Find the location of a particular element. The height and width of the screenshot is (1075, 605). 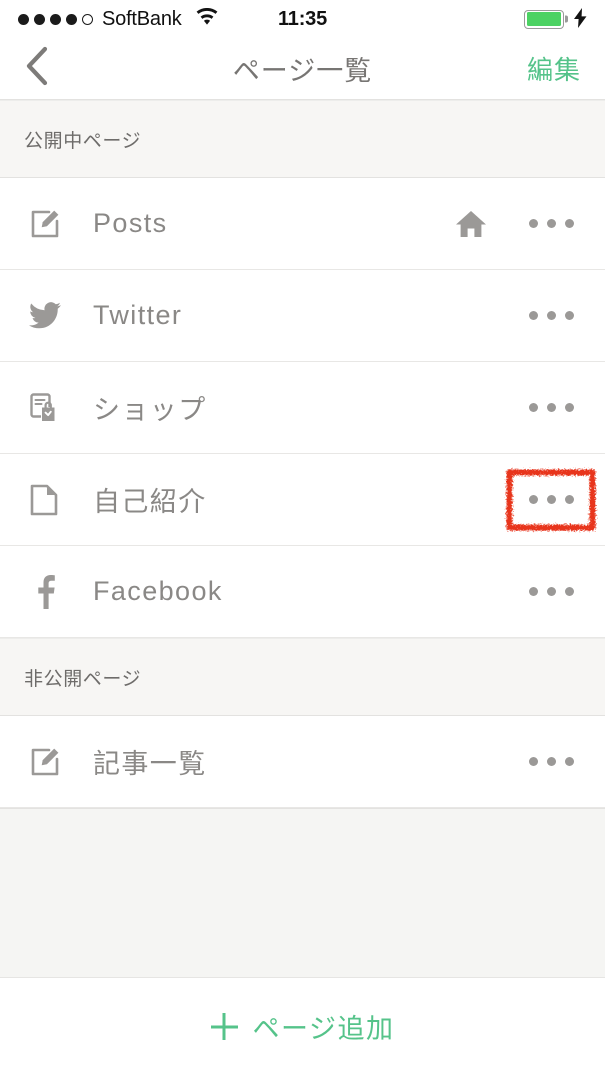

twitter-bird-icon is located at coordinates (45, 315).